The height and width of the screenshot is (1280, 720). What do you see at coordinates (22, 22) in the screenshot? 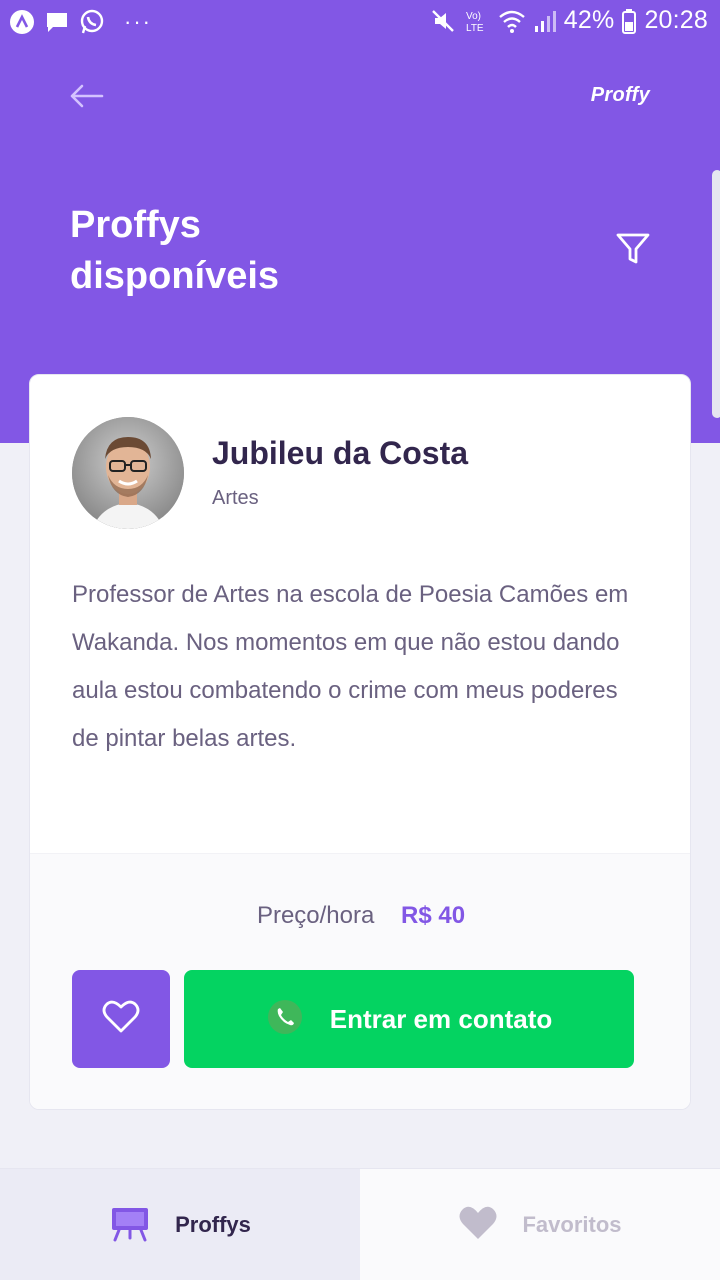
I see `app-notification-icon` at bounding box center [22, 22].